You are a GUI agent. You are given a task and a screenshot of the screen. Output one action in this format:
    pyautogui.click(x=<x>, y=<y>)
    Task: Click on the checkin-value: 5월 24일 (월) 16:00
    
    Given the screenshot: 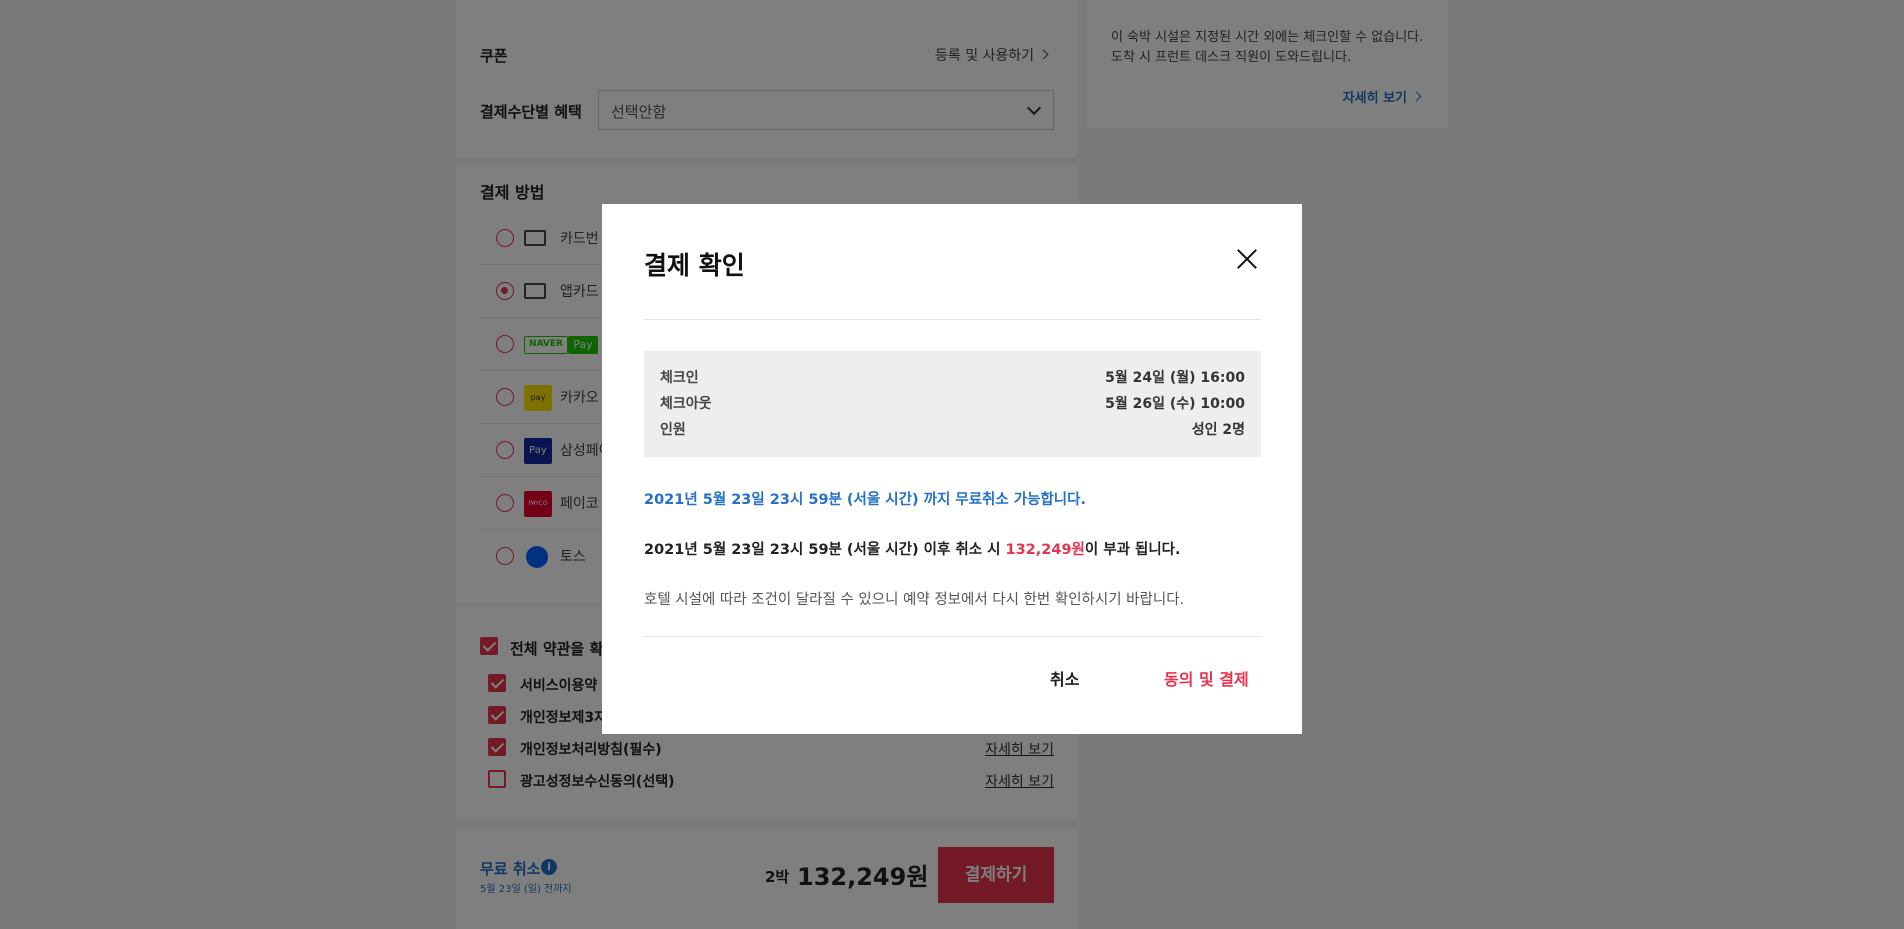 What is the action you would take?
    pyautogui.click(x=1175, y=378)
    